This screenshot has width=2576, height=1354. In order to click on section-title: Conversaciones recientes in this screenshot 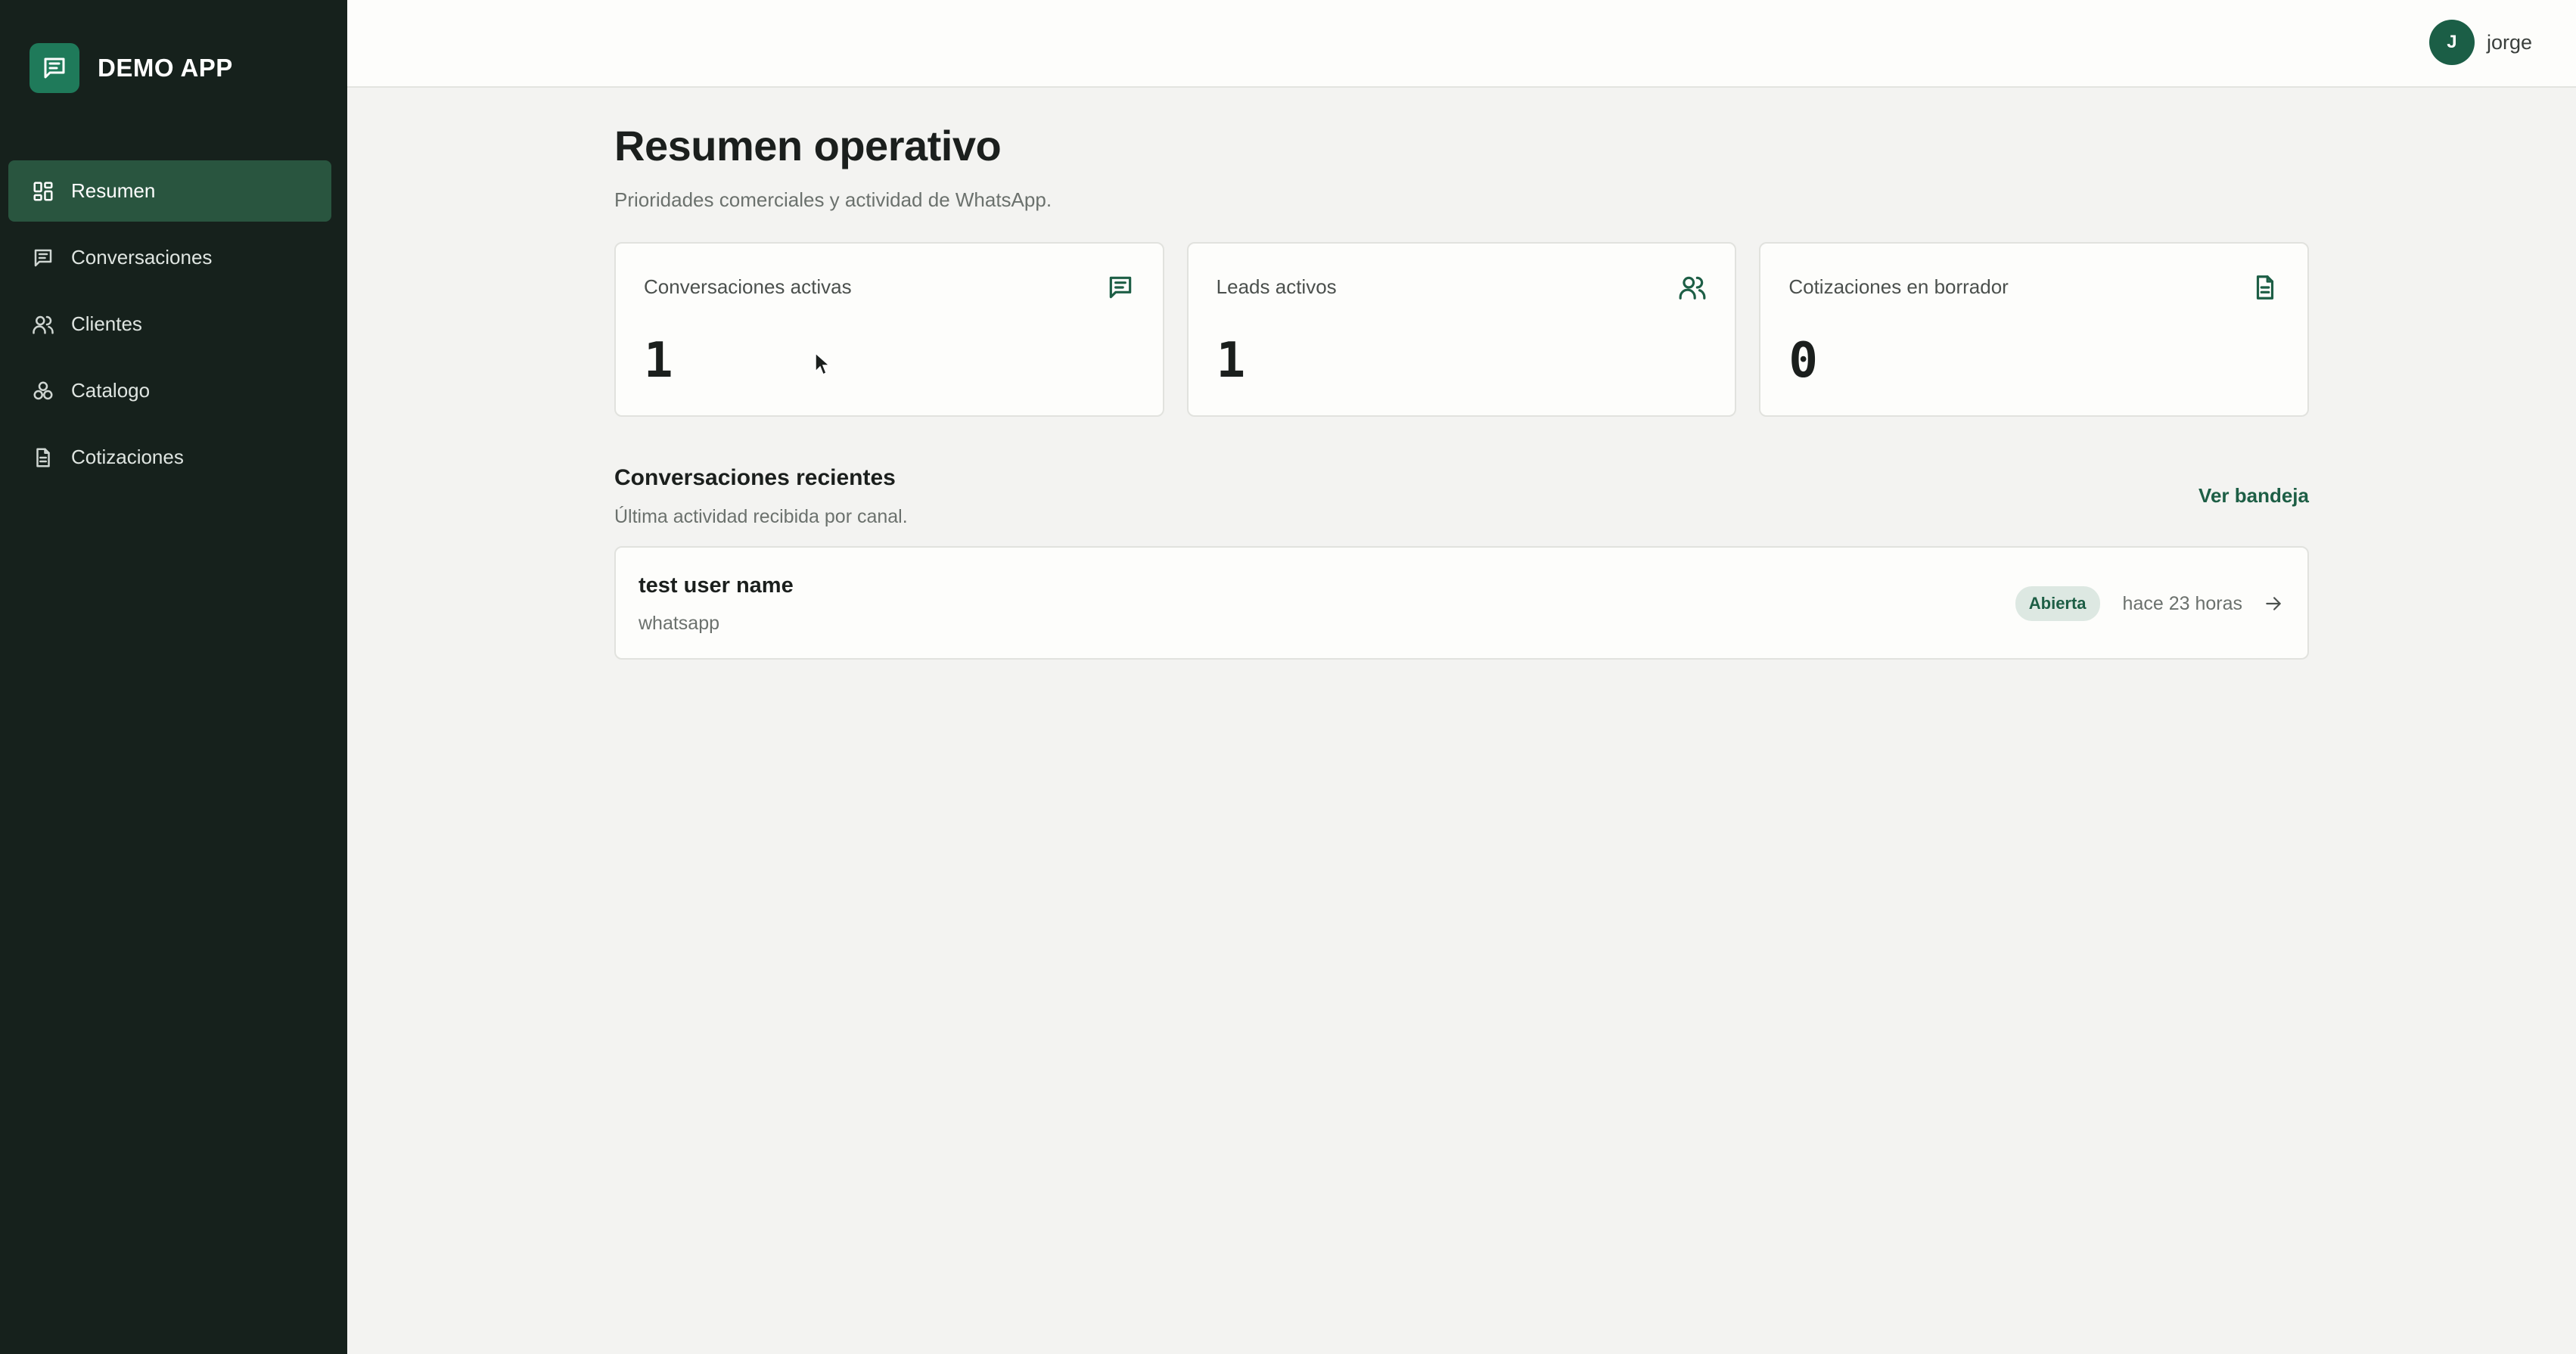, I will do `click(755, 478)`.